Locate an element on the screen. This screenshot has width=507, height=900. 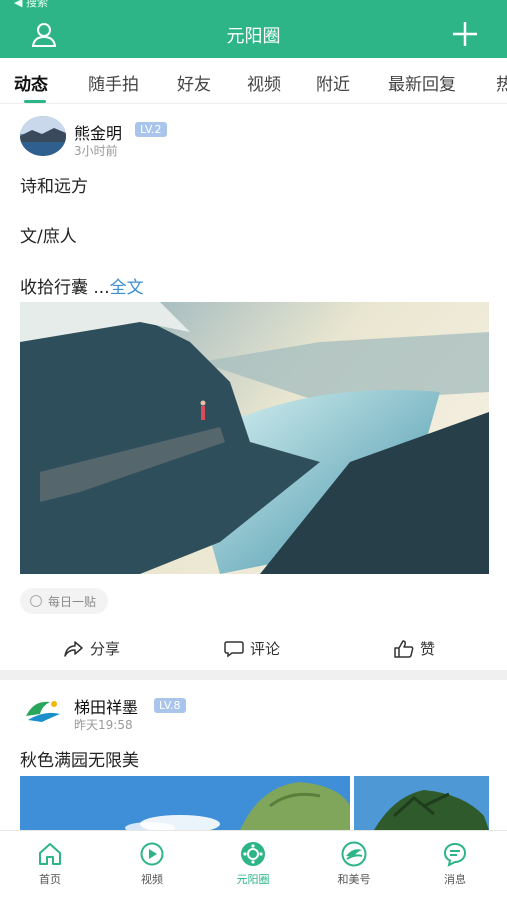
level-badge: LV.2 is located at coordinates (151, 129).